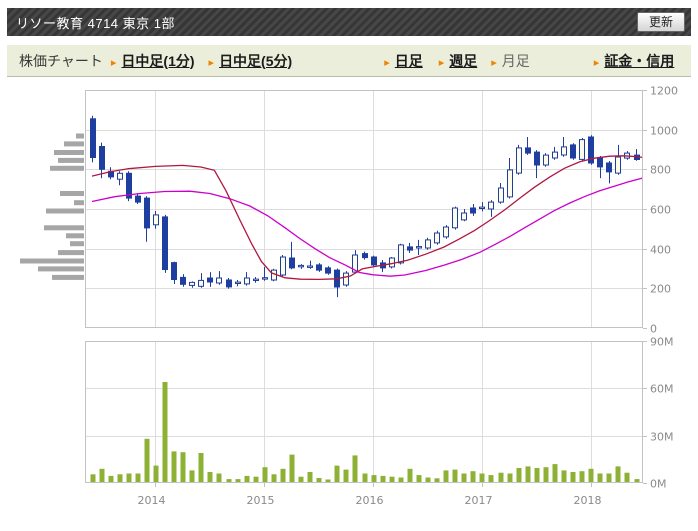  What do you see at coordinates (463, 61) in the screenshot?
I see `tab-weekly-label: 週足` at bounding box center [463, 61].